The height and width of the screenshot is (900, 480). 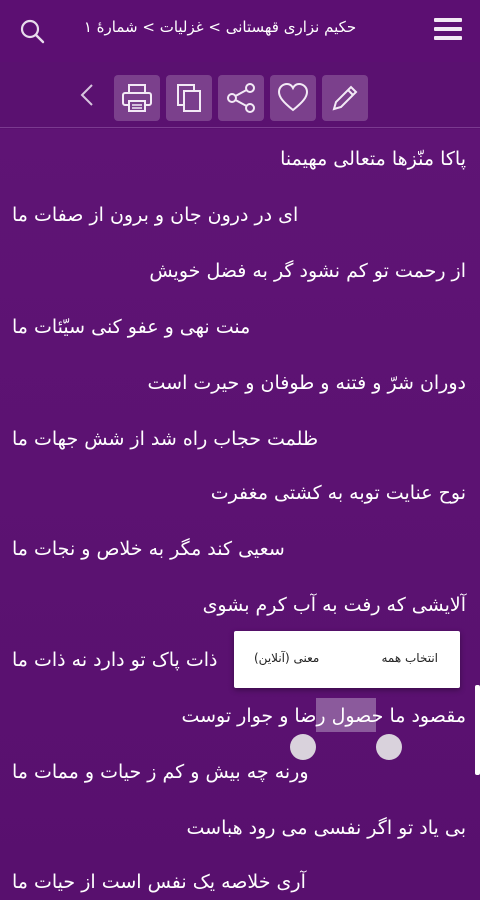 What do you see at coordinates (240, 828) in the screenshot?
I see `verse-line: بی یاد تو اگر نفسی می رود هباست` at bounding box center [240, 828].